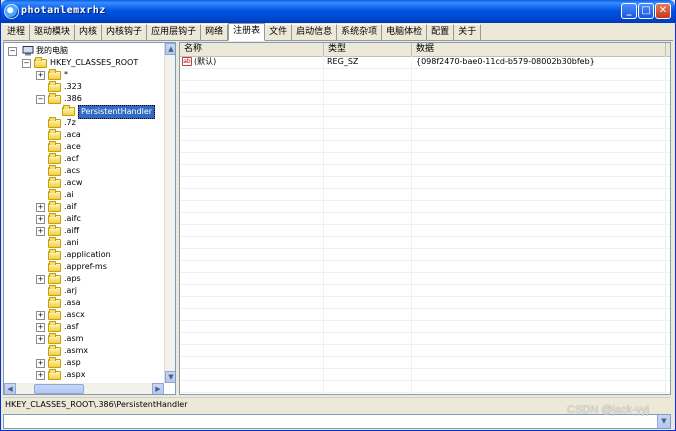 The height and width of the screenshot is (431, 676). What do you see at coordinates (425, 386) in the screenshot?
I see `list-row` at bounding box center [425, 386].